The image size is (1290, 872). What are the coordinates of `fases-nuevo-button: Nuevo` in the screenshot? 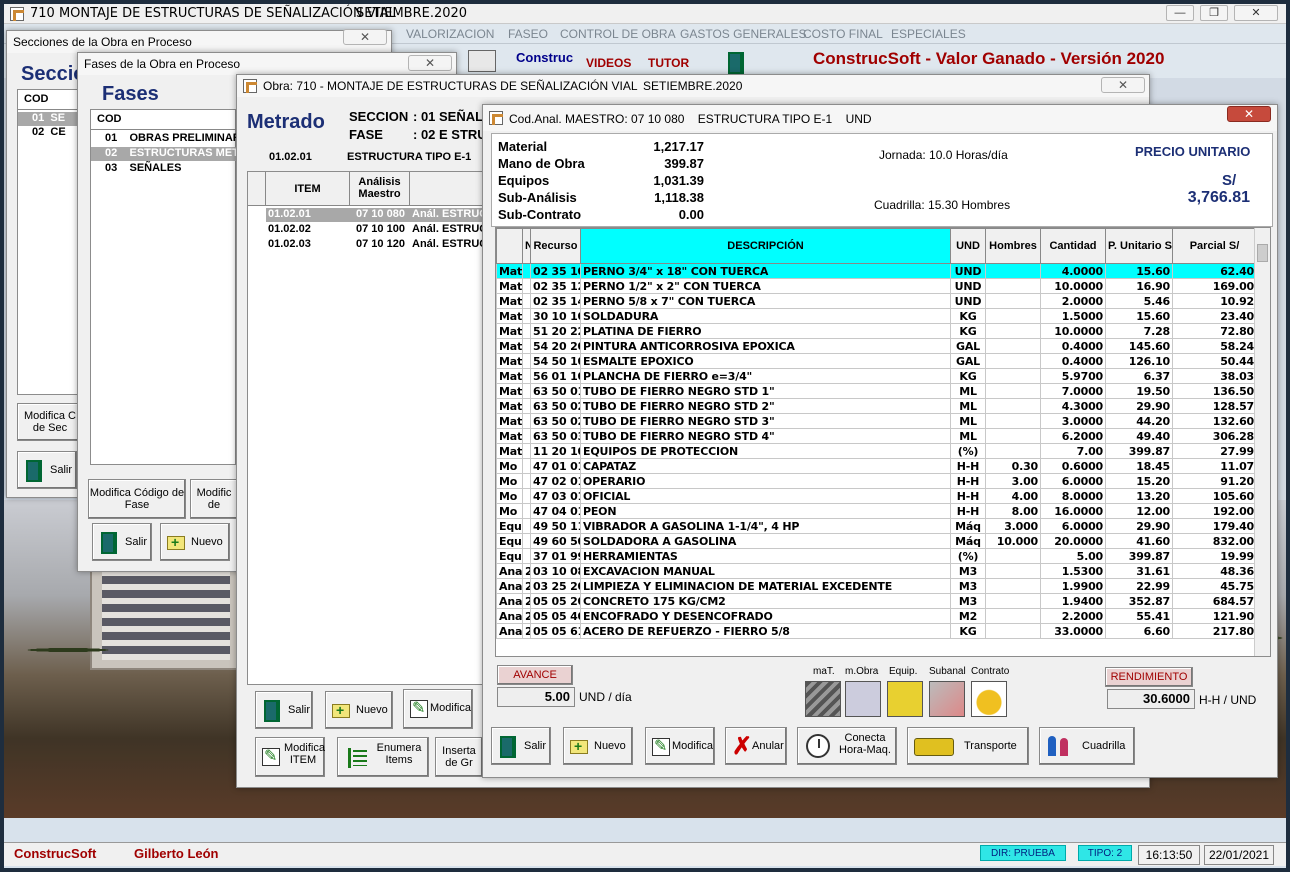 It's located at (195, 542).